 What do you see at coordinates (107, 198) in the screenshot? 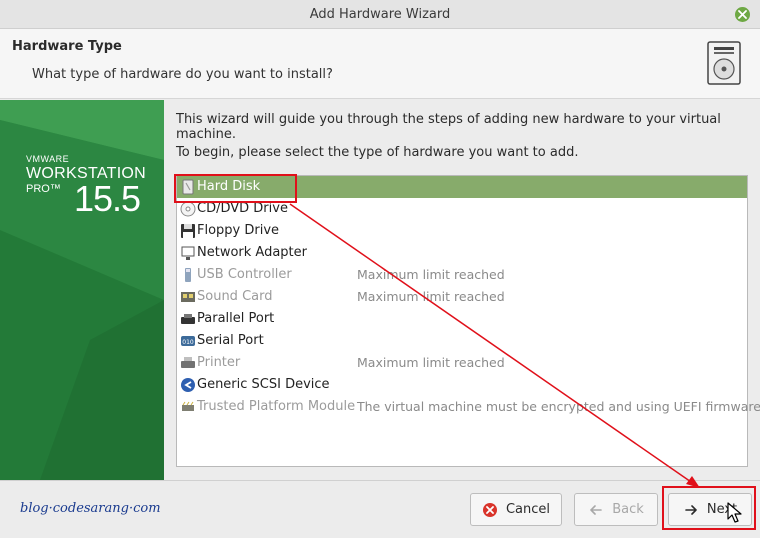
I see `brand-version: 15.5` at bounding box center [107, 198].